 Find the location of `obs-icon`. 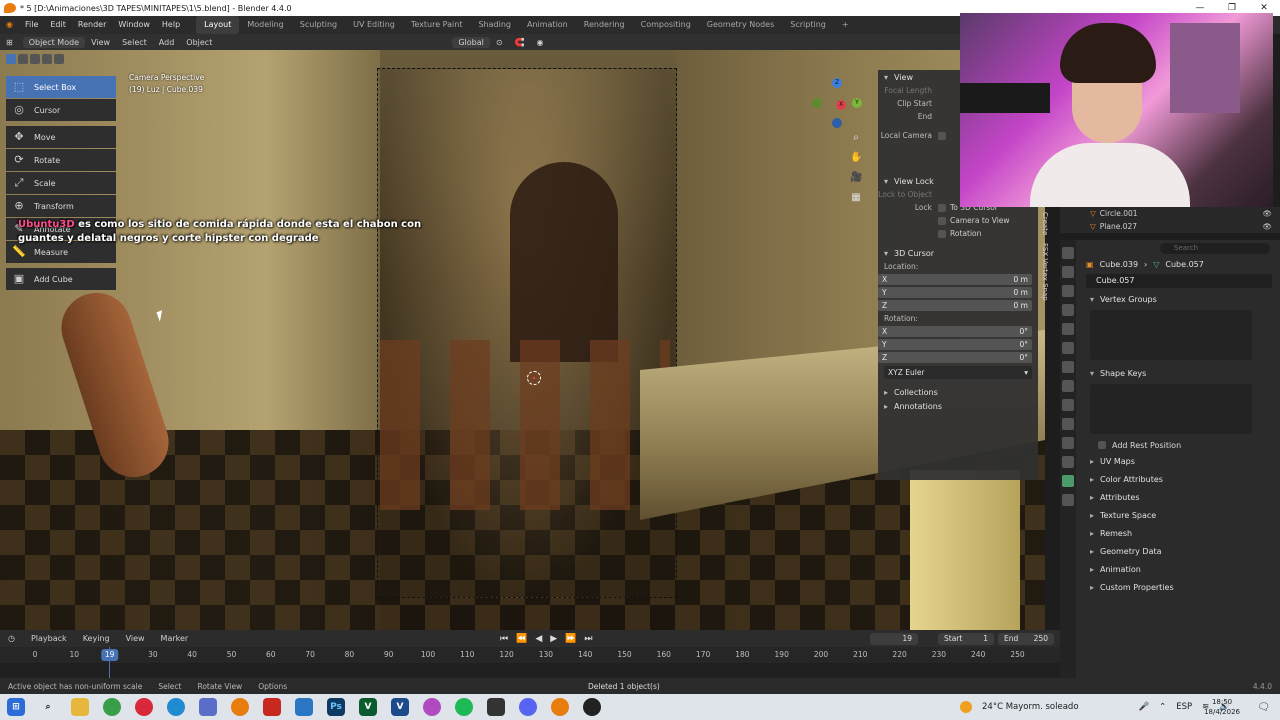

obs-icon is located at coordinates (592, 707).